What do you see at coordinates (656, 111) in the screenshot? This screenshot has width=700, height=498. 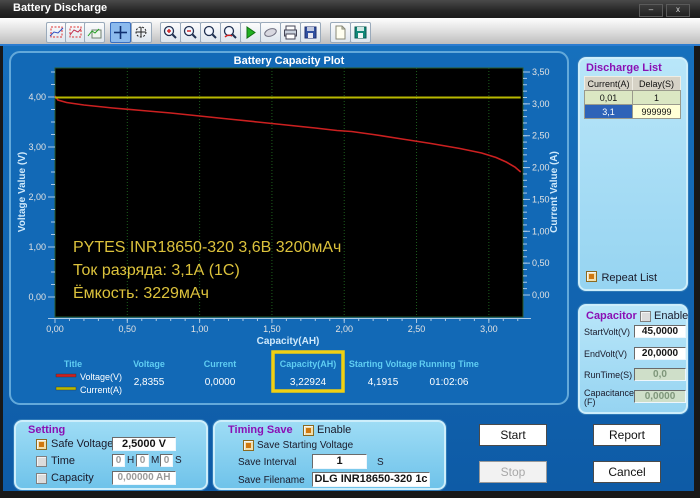 I see `cell-delay-1: 999999` at bounding box center [656, 111].